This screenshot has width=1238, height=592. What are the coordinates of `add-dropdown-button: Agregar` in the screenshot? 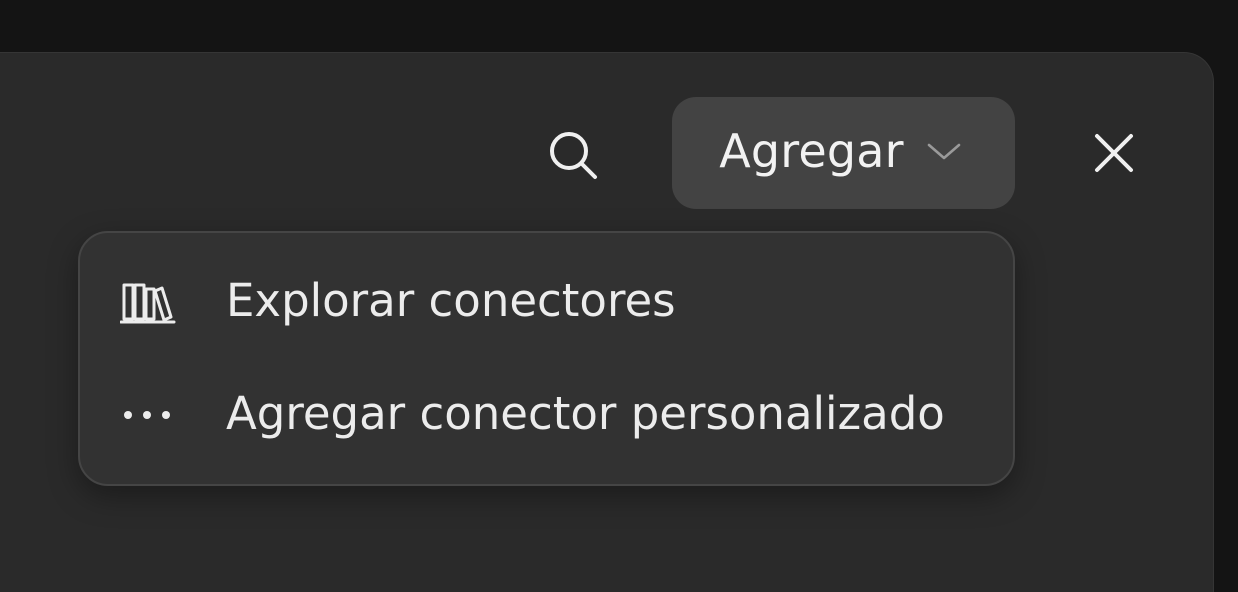 It's located at (843, 153).